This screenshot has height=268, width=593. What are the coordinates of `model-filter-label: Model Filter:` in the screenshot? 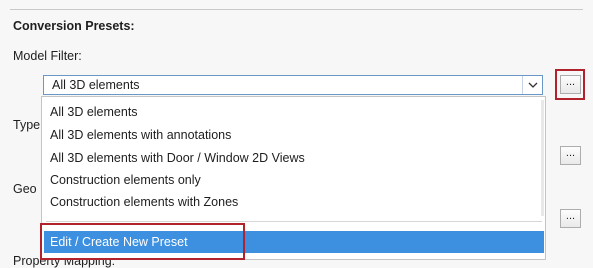 It's located at (47, 56).